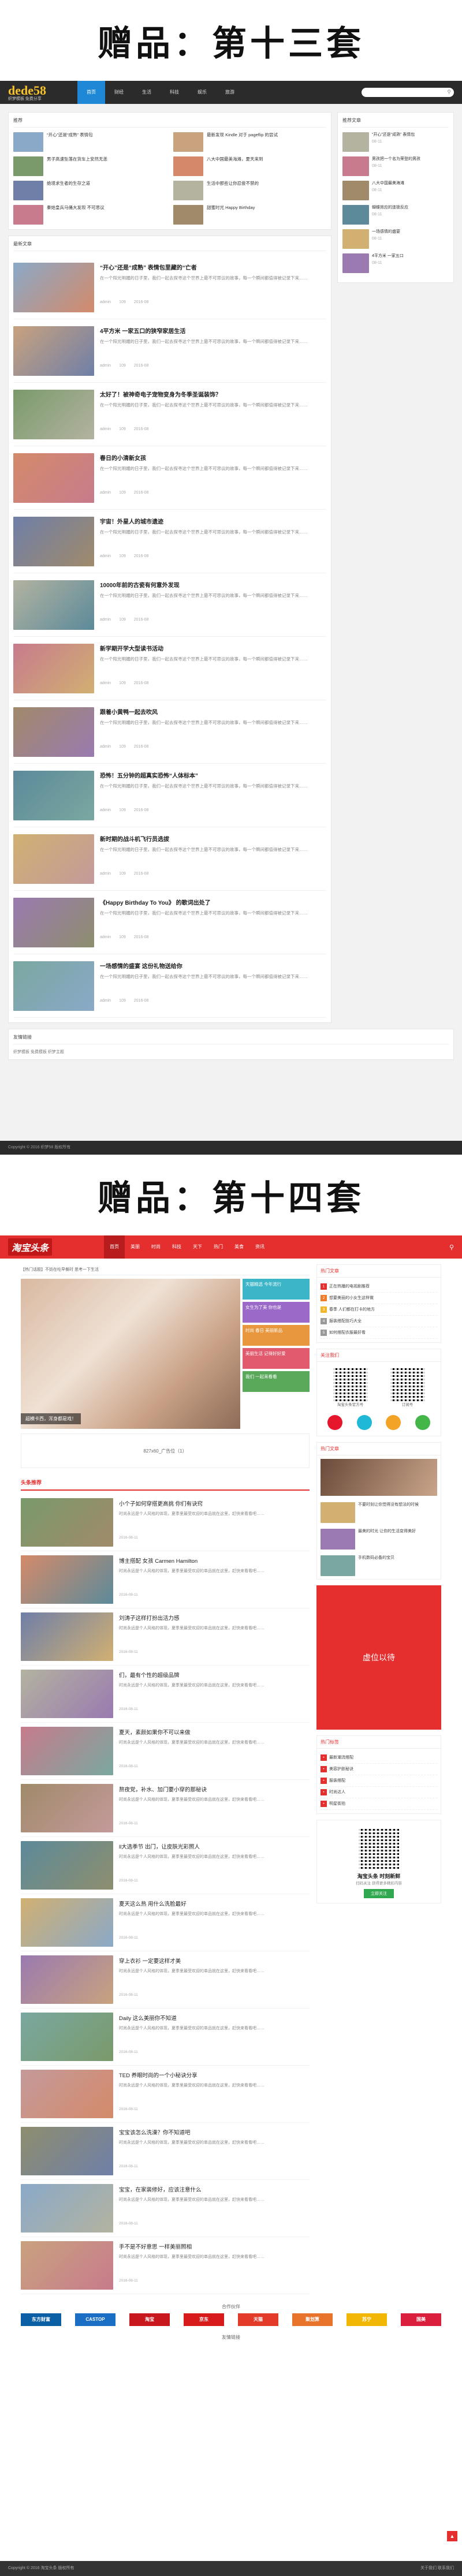 The image size is (462, 2576). Describe the element at coordinates (215, 1789) in the screenshot. I see `t14-article-title: 熬夜党，补水、加门要小穿的那秘诀` at that location.